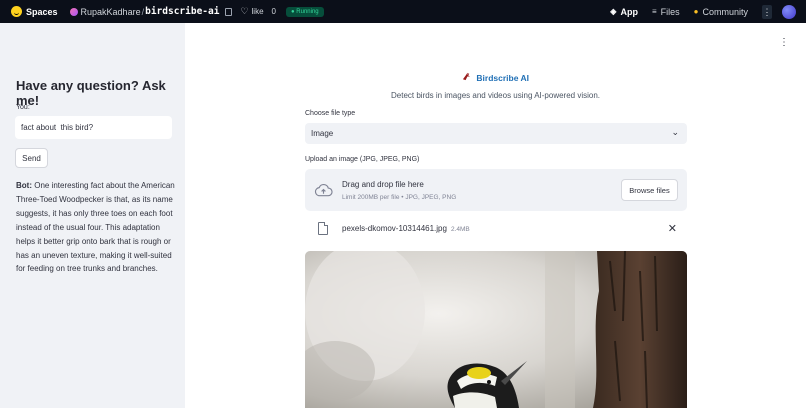 The image size is (806, 408). What do you see at coordinates (399, 197) in the screenshot?
I see `dropzone-limit: Limit 200MB per file • JPG, JPEG, PNG` at bounding box center [399, 197].